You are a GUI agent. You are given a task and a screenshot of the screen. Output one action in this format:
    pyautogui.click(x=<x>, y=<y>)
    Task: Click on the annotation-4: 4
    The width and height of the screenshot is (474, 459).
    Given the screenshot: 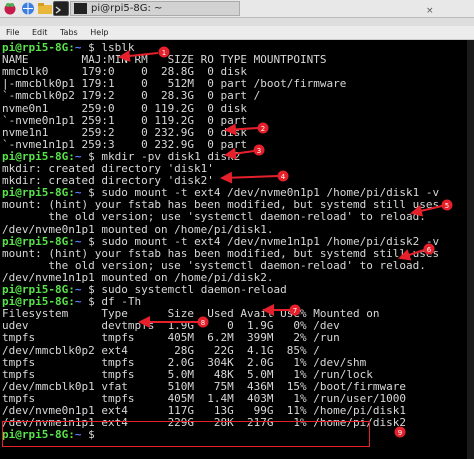 What is the action you would take?
    pyautogui.click(x=254, y=177)
    